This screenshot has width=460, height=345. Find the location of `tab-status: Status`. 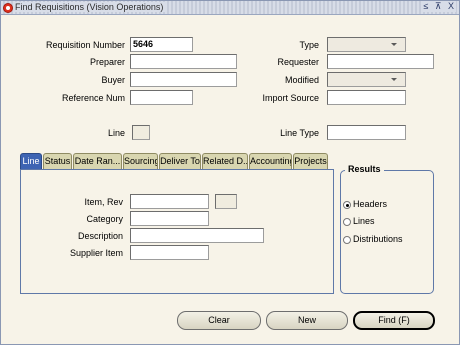

tab-status: Status is located at coordinates (57, 161).